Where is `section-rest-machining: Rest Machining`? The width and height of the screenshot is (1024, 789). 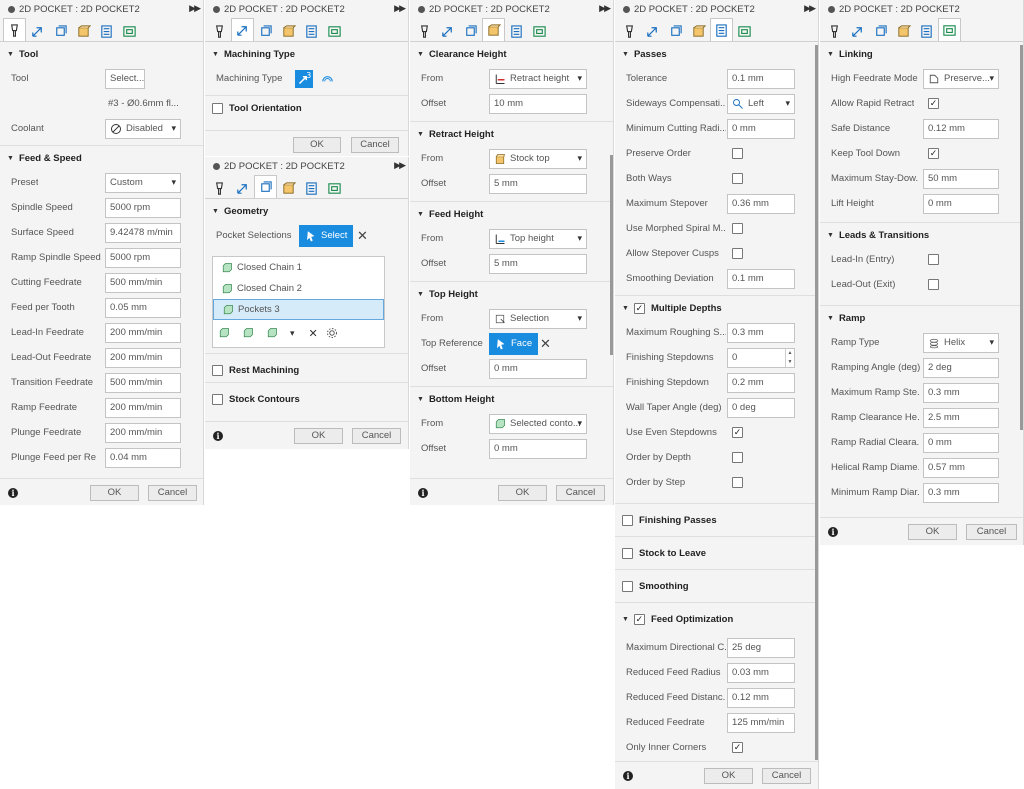 section-rest-machining: Rest Machining is located at coordinates (306, 370).